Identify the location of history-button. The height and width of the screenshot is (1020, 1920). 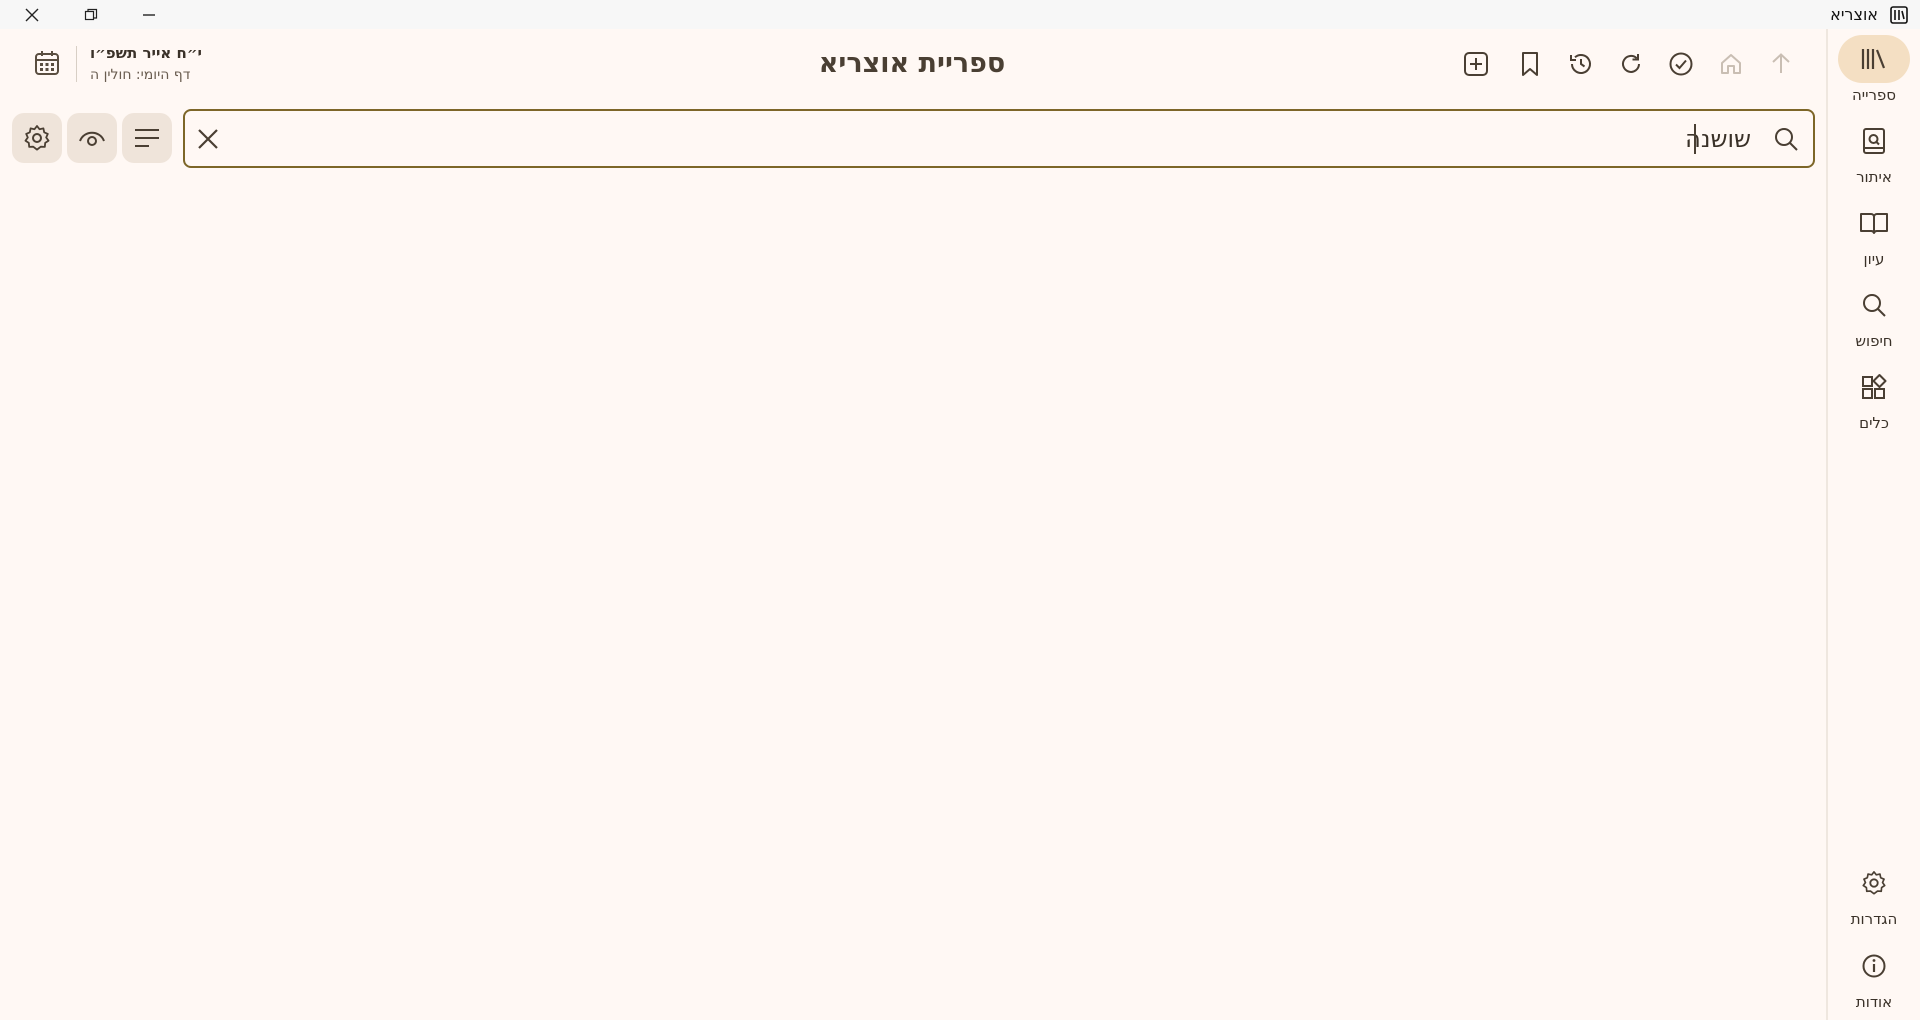
(1581, 64).